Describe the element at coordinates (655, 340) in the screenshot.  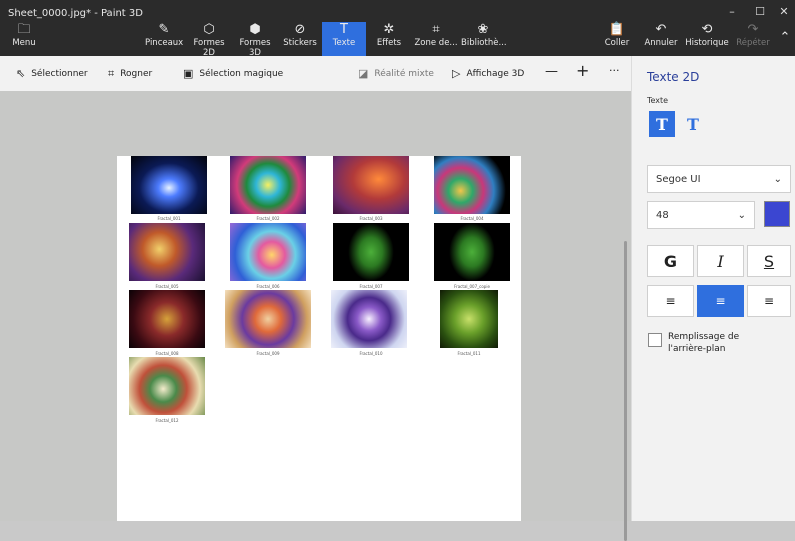
I see `background-fill-checkbox` at that location.